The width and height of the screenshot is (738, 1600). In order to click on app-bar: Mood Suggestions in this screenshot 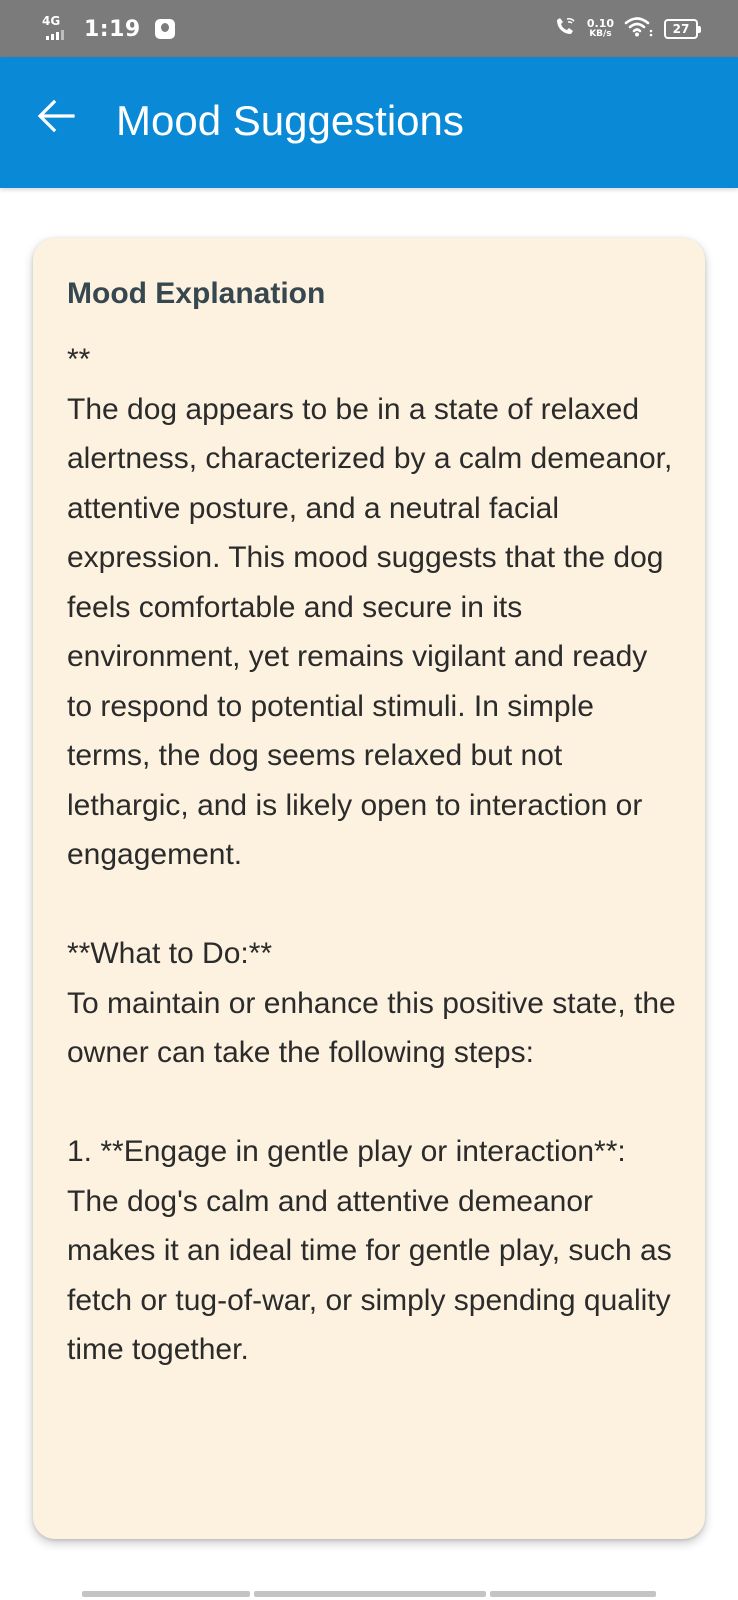, I will do `click(369, 122)`.